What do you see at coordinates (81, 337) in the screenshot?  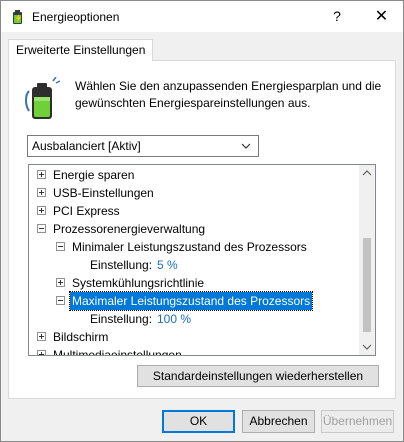 I see `tree-item-label: Bildschirm` at bounding box center [81, 337].